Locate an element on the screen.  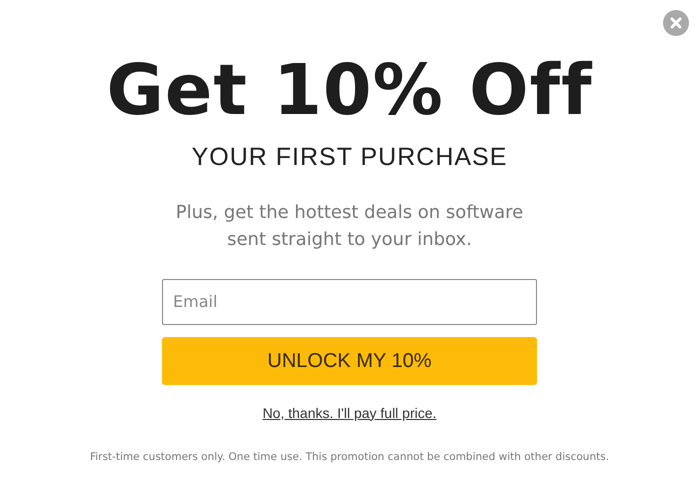
disclaimer: First-time customers only. One time use. This promotion cannot be combined with other discounts. is located at coordinates (350, 457).